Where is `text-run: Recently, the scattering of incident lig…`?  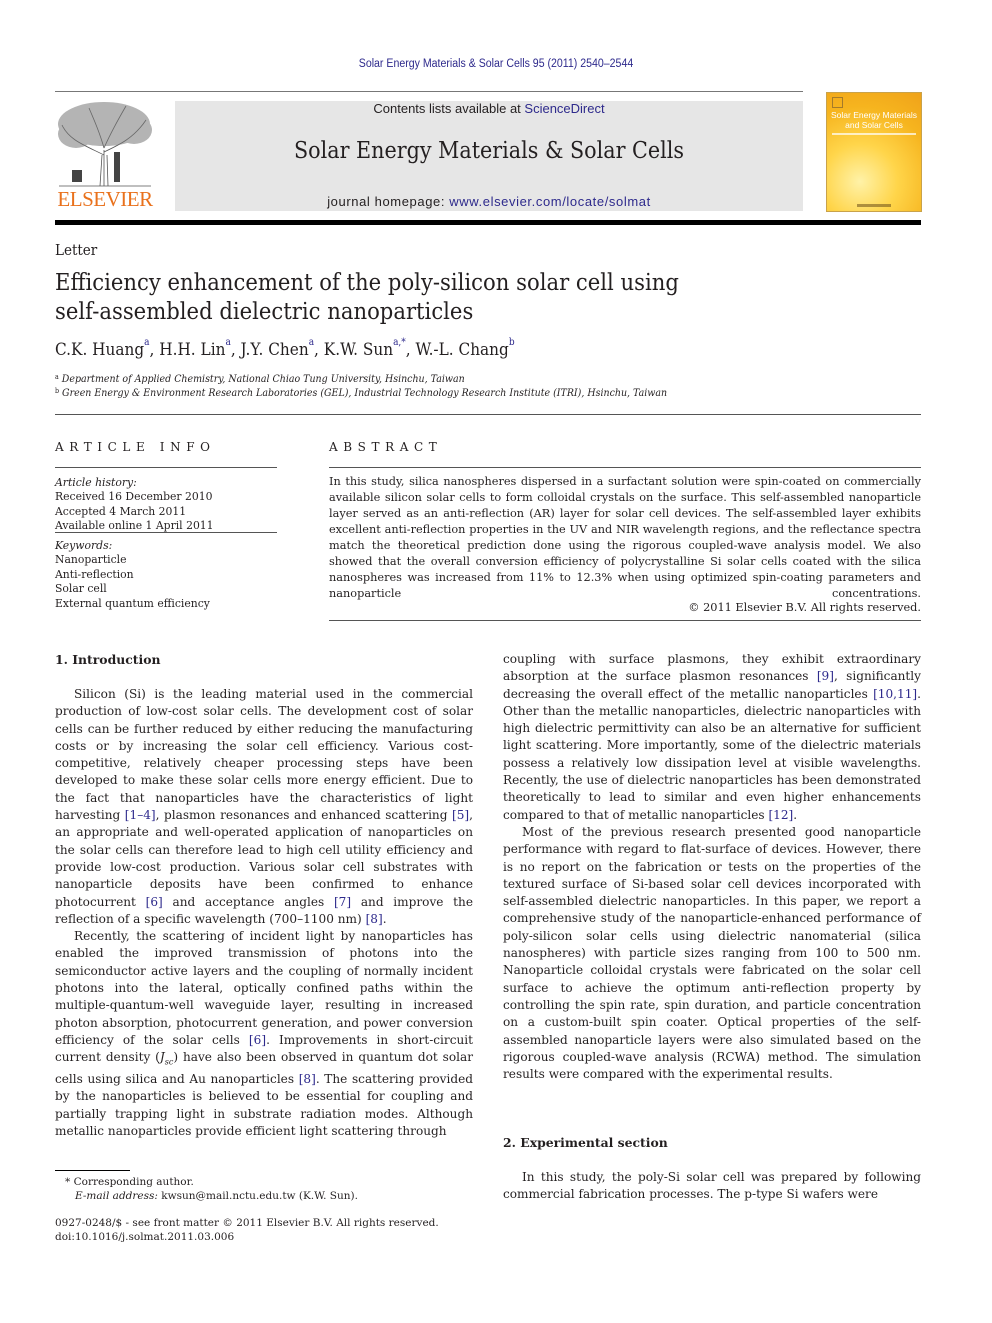 text-run: Recently, the scattering of incident lig… is located at coordinates (264, 988).